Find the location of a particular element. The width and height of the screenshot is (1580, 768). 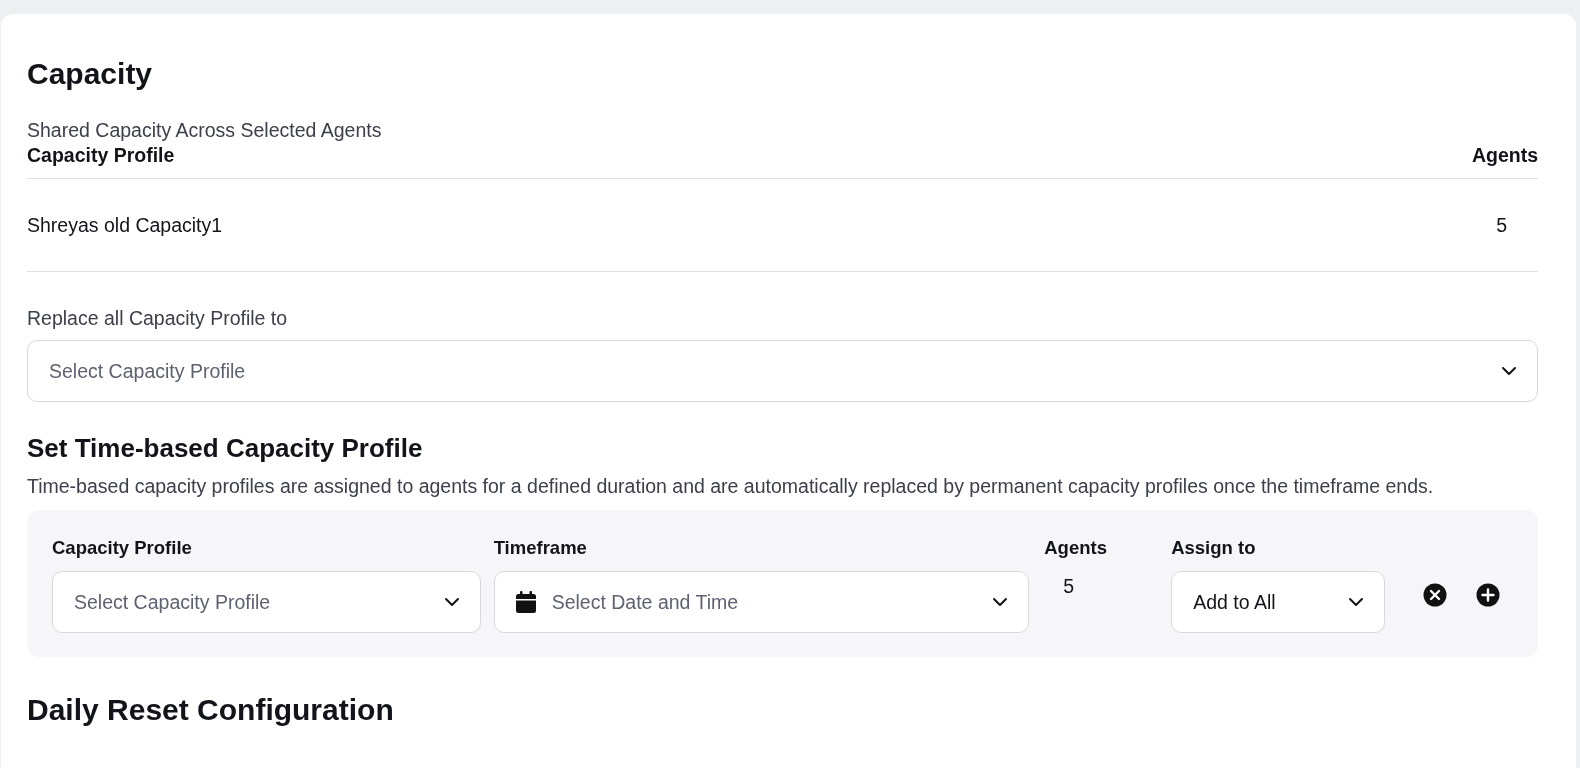

add-button is located at coordinates (1488, 595).